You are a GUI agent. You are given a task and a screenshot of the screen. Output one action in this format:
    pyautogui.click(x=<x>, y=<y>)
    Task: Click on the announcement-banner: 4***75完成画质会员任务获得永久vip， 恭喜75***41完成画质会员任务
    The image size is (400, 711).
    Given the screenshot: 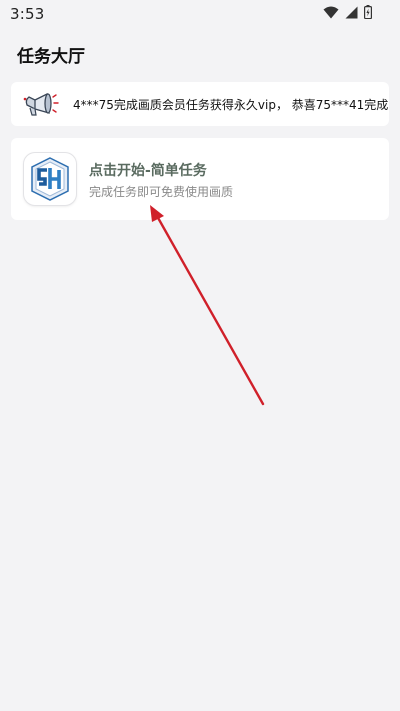 What is the action you would take?
    pyautogui.click(x=200, y=104)
    